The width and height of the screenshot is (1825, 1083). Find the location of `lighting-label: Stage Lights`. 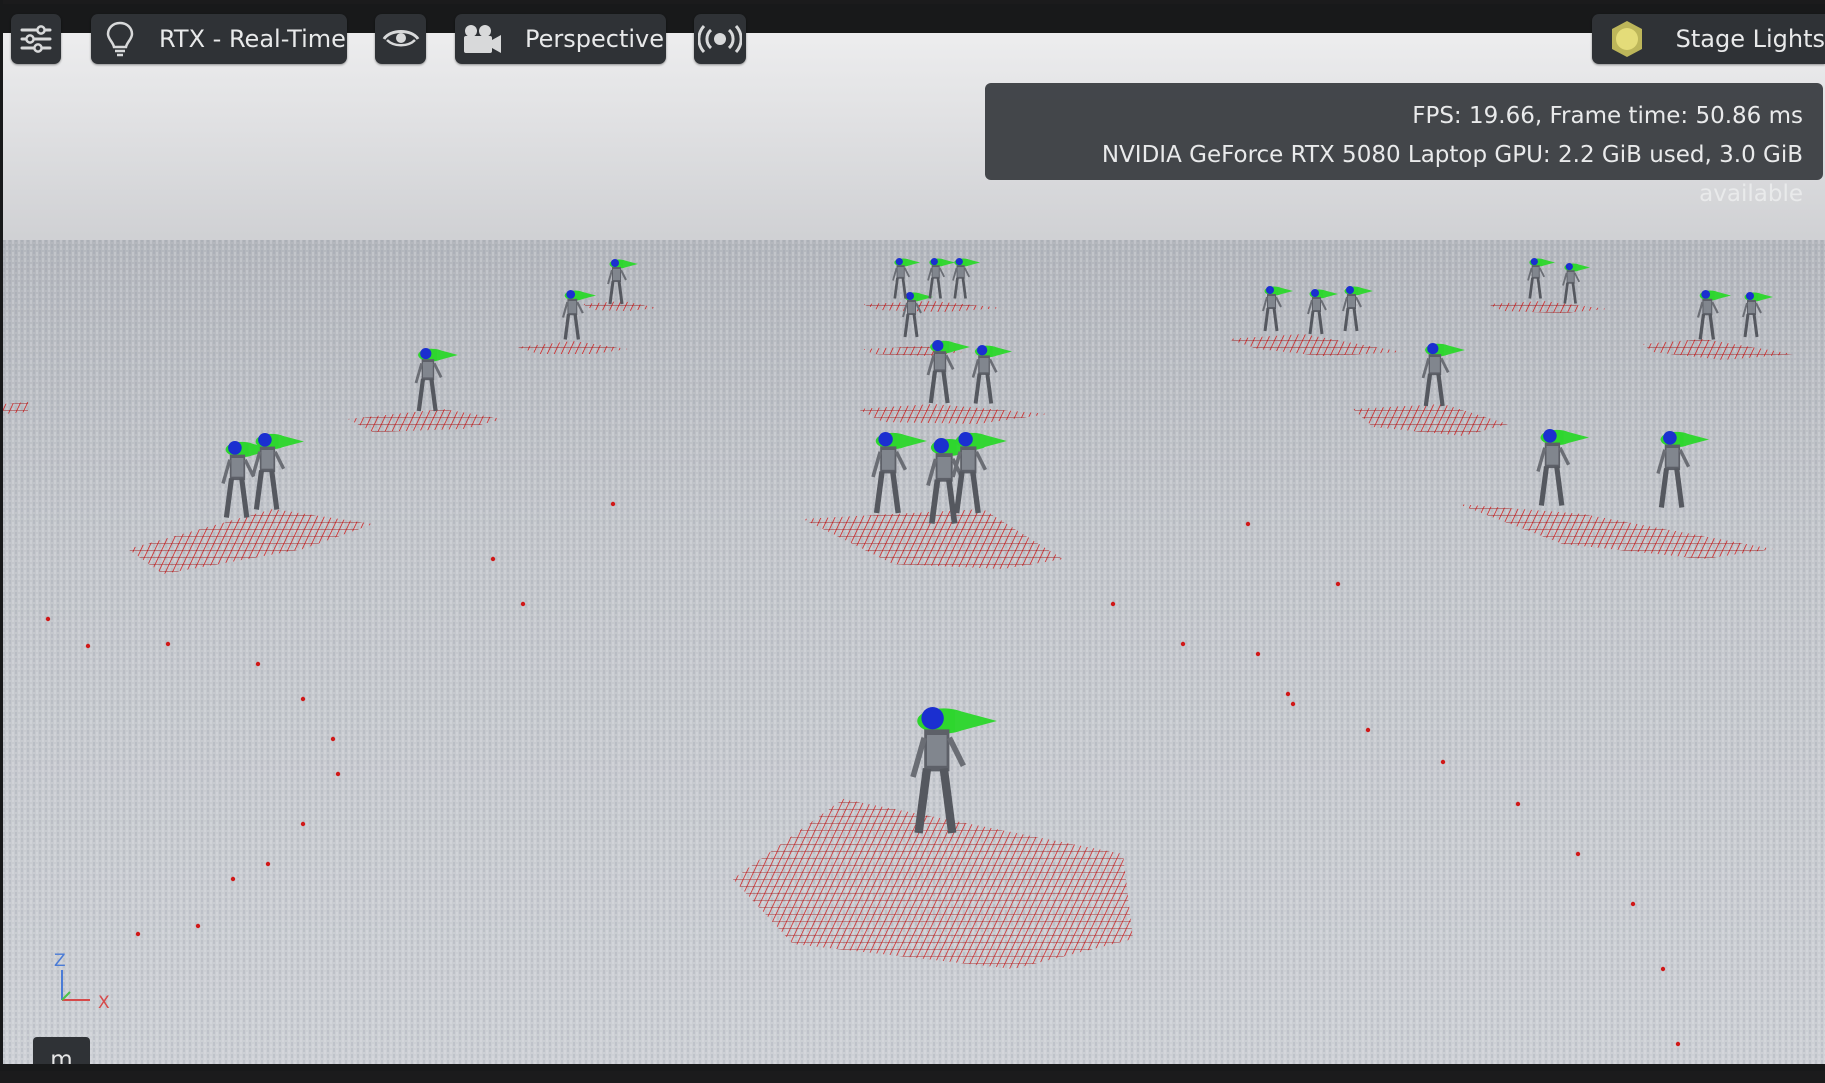

lighting-label: Stage Lights is located at coordinates (1750, 39).